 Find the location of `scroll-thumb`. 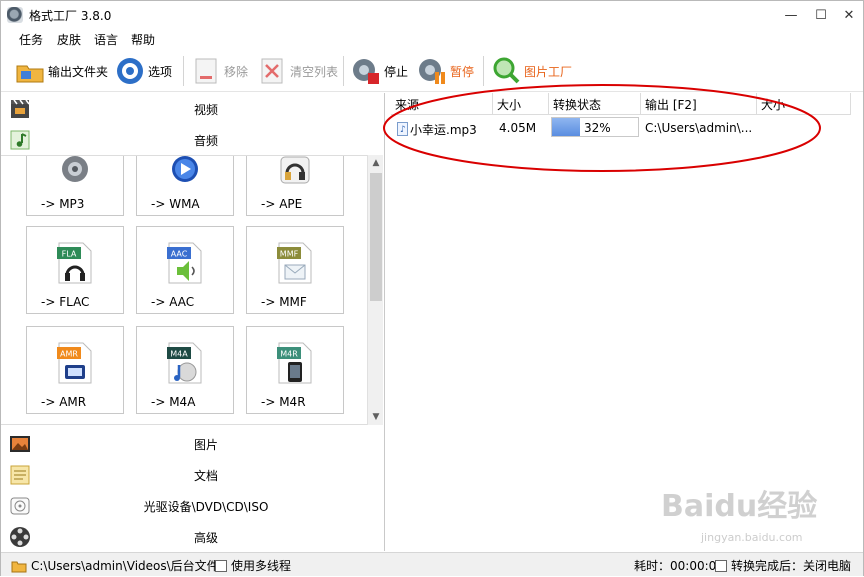

scroll-thumb is located at coordinates (376, 237).